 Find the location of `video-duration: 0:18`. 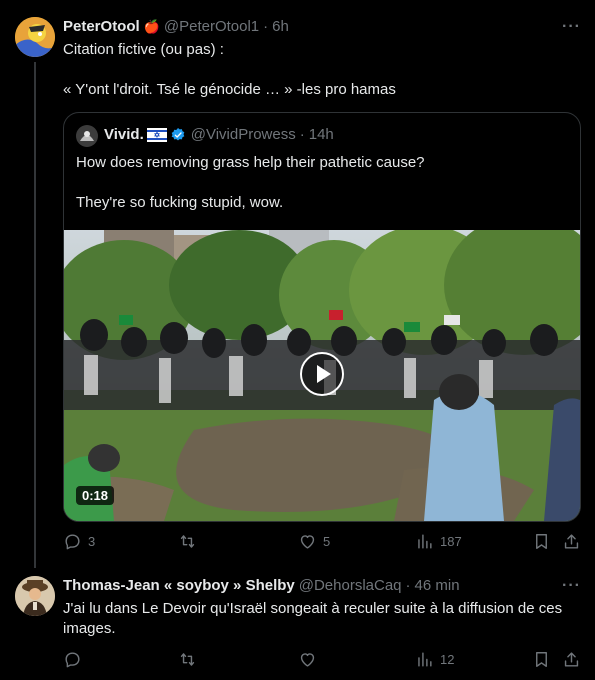

video-duration: 0:18 is located at coordinates (95, 495).